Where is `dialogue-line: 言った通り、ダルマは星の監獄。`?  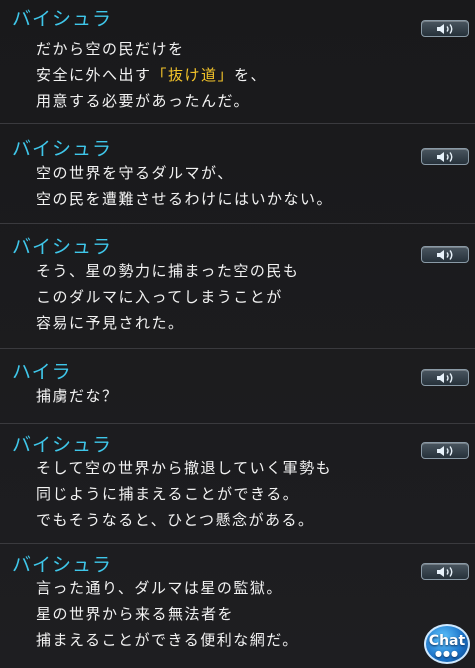
dialogue-line: 言った通り、ダルマは星の監獄。 is located at coordinates (159, 588).